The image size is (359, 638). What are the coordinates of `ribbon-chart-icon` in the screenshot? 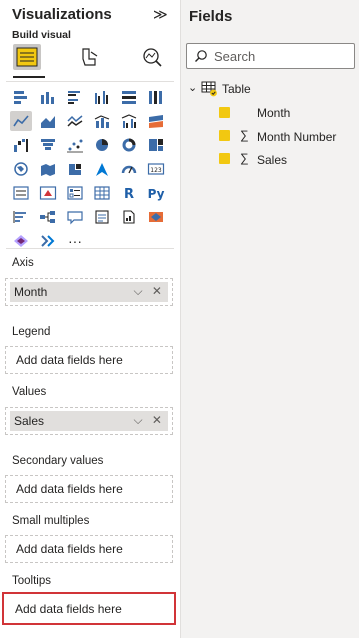 It's located at (156, 121).